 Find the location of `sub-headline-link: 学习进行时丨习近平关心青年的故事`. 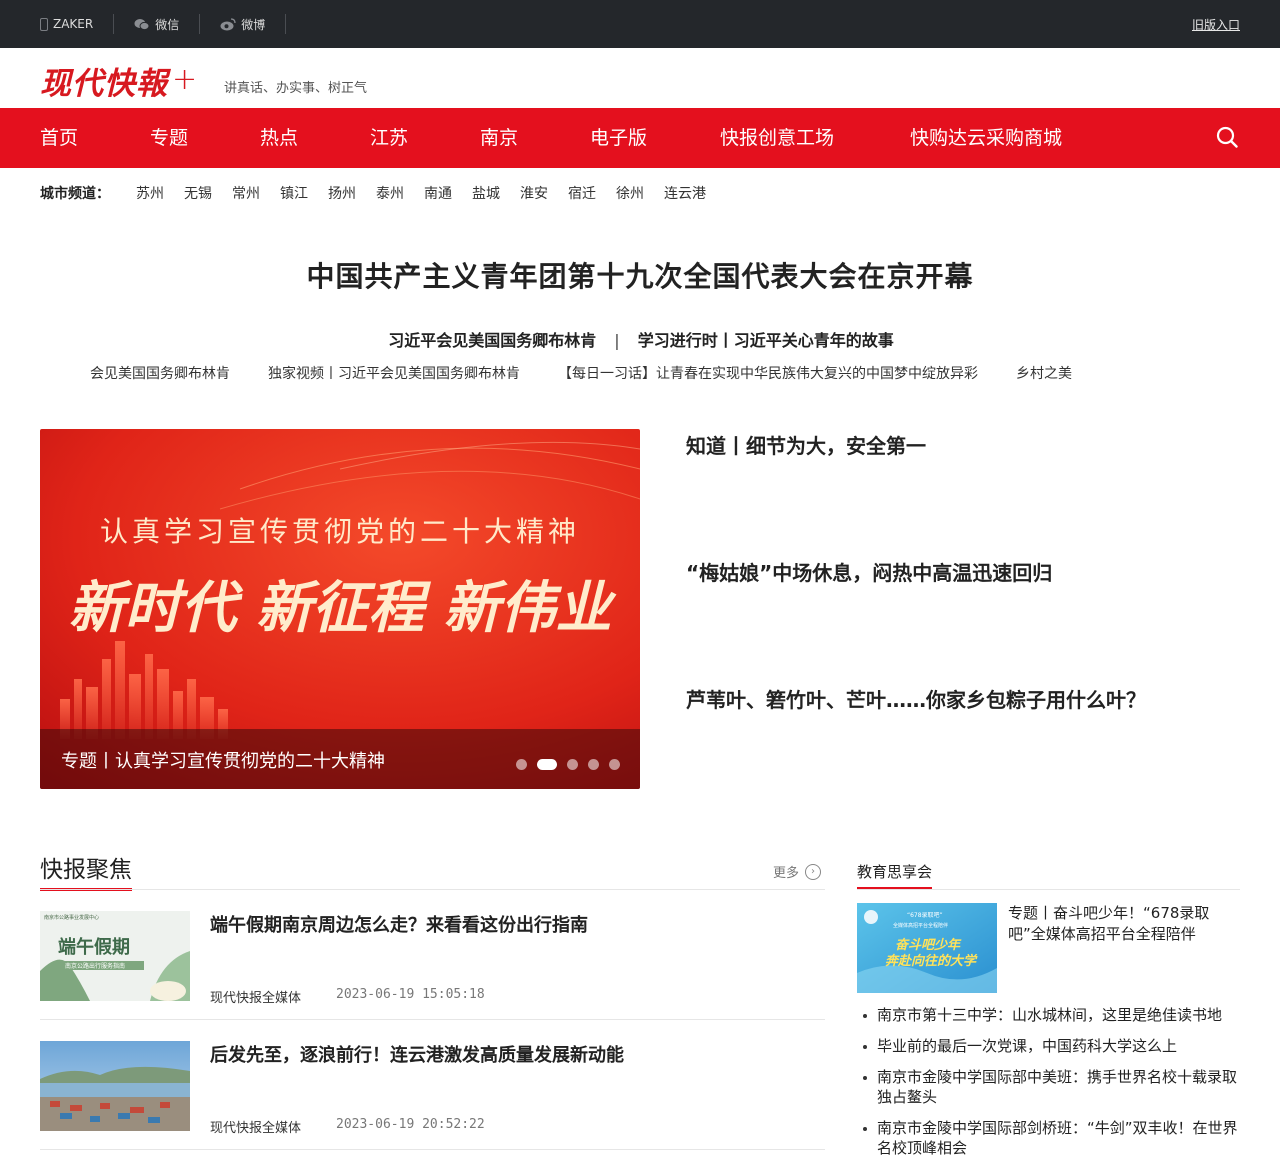

sub-headline-link: 学习进行时丨习近平关心青年的故事 is located at coordinates (766, 340).